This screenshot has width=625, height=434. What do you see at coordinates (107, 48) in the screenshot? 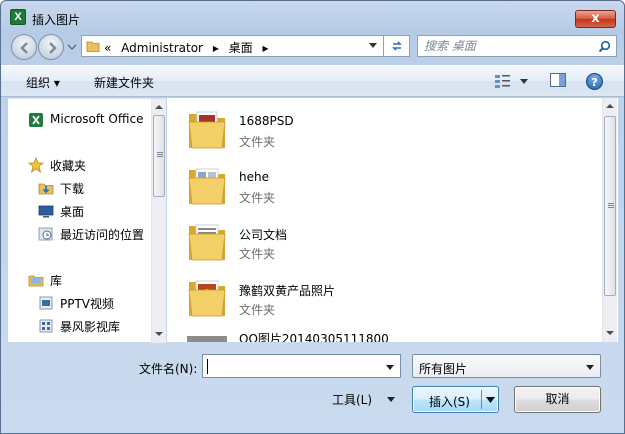
I see `breadcrumb-overflow: «` at bounding box center [107, 48].